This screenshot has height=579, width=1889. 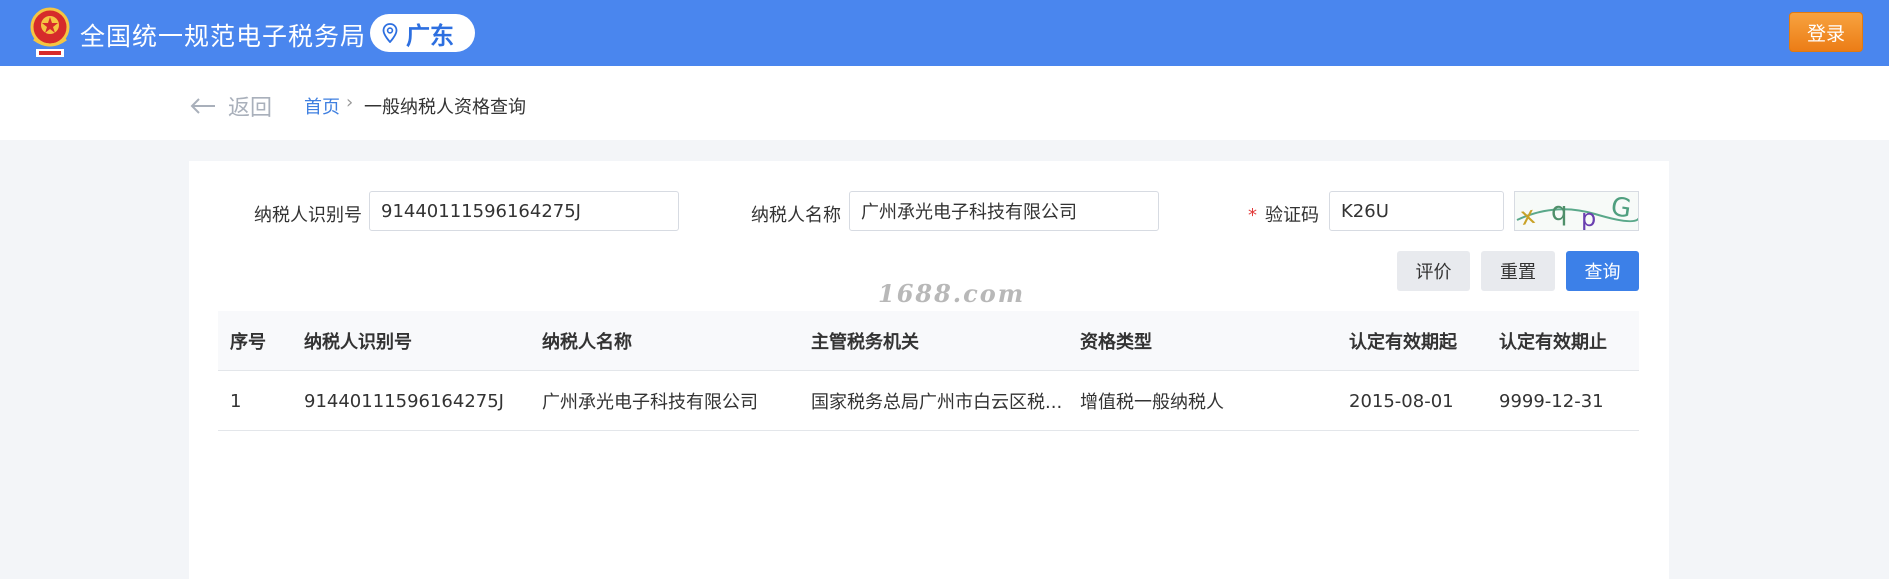 I want to click on table-cell: 广州承光电子科技有限公司, so click(x=650, y=402).